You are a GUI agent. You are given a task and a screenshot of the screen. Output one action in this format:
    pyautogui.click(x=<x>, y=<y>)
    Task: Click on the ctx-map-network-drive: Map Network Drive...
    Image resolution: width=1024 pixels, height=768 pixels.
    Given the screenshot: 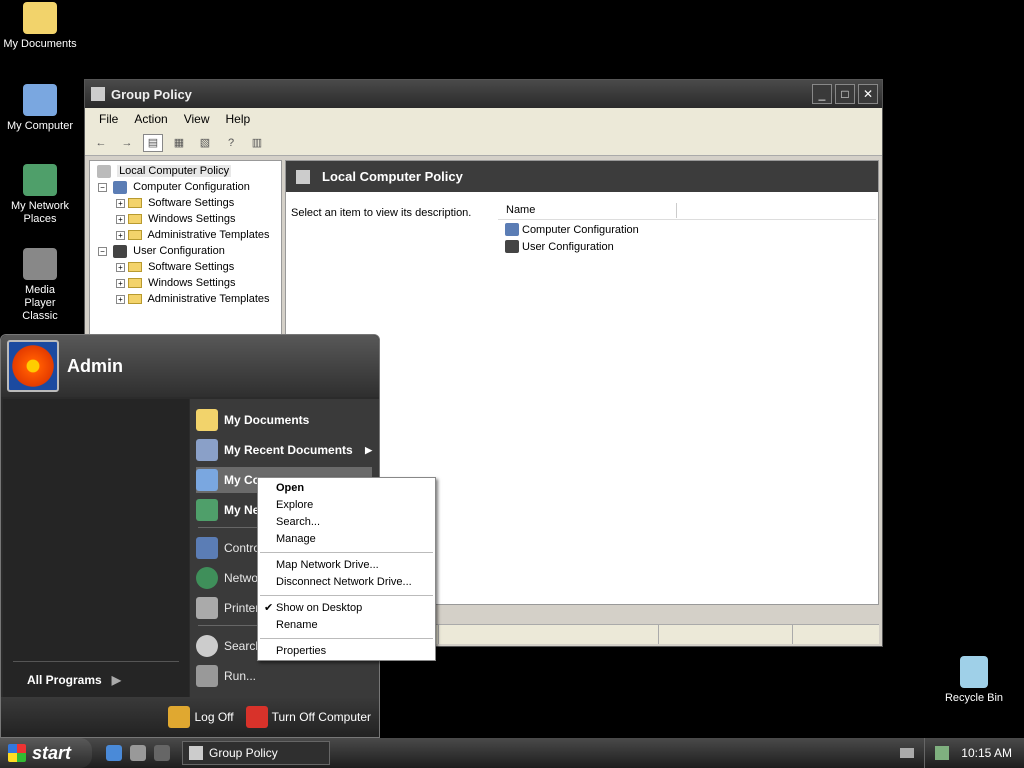 What is the action you would take?
    pyautogui.click(x=346, y=565)
    